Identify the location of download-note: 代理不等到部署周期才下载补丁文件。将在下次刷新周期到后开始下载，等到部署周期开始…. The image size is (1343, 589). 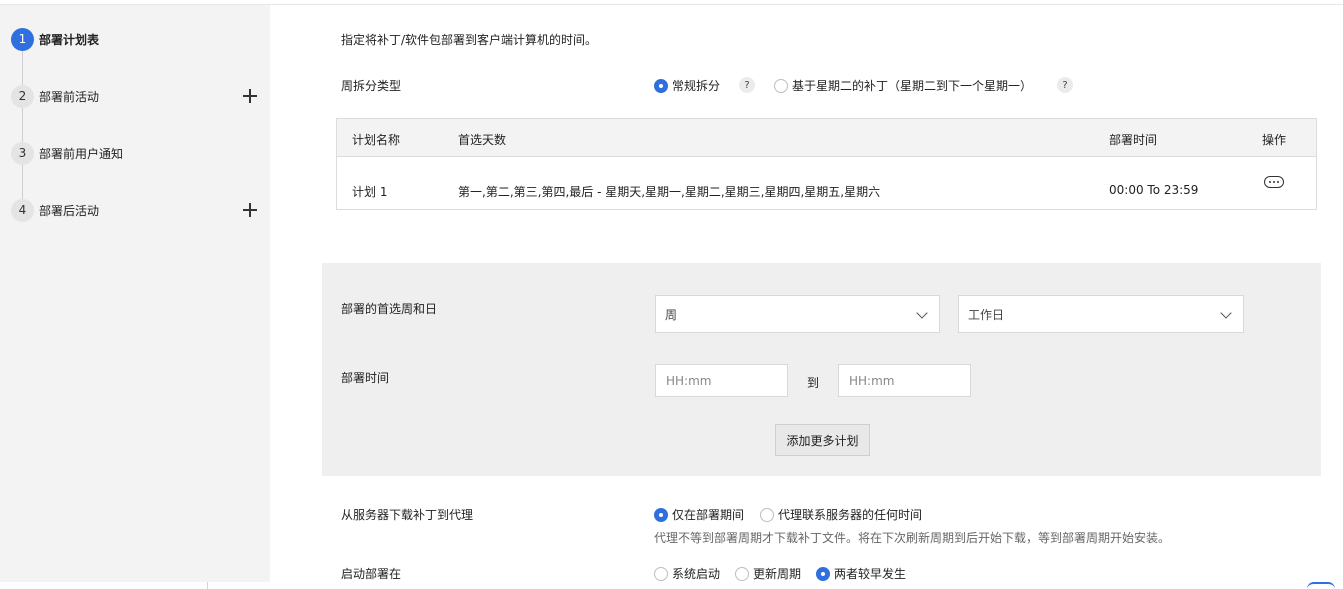
(912, 538).